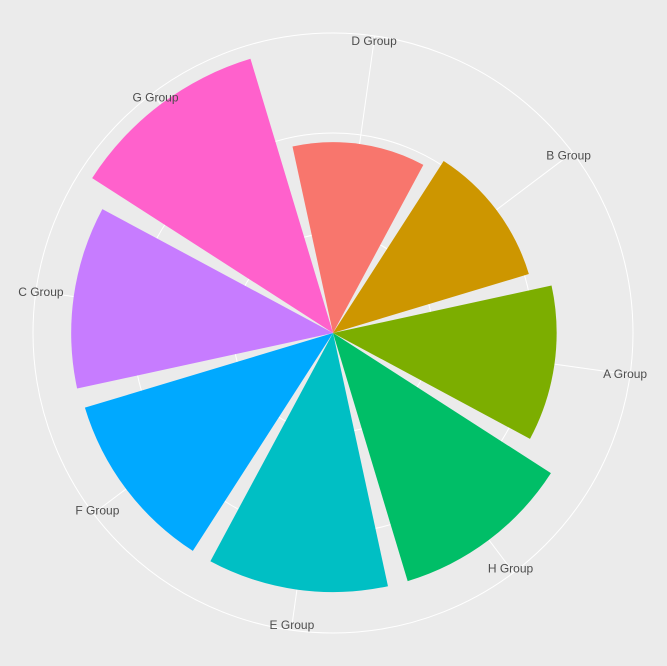 Image resolution: width=667 pixels, height=666 pixels. What do you see at coordinates (155, 97) in the screenshot?
I see `label-g-group: G Group` at bounding box center [155, 97].